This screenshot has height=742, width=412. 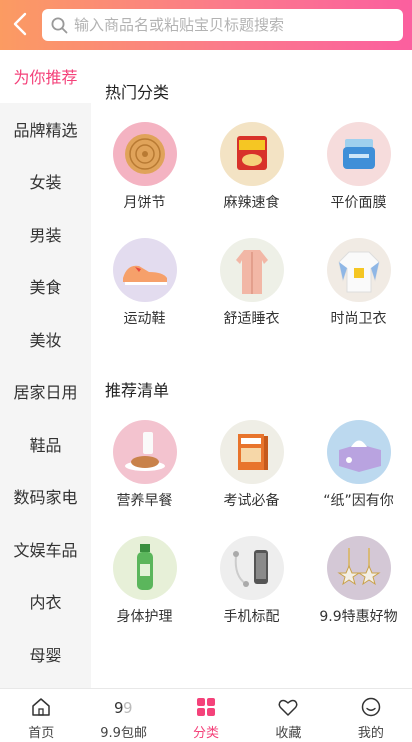 I want to click on category-item-phone-accessories: 手机标配, so click(x=251, y=581).